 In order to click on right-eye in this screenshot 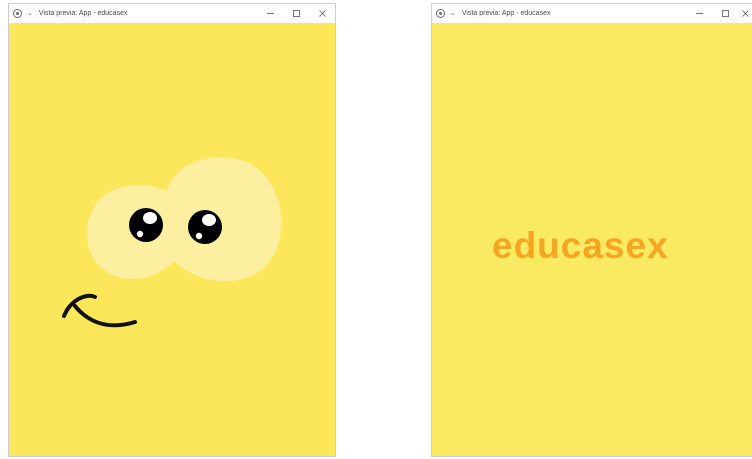, I will do `click(205, 227)`.